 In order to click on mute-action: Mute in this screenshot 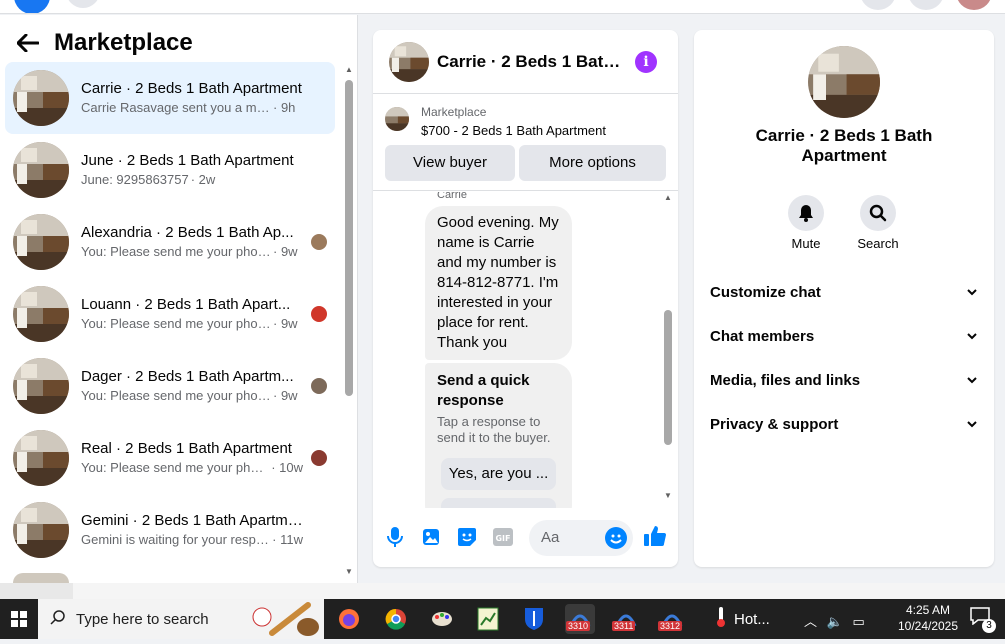, I will do `click(806, 223)`.